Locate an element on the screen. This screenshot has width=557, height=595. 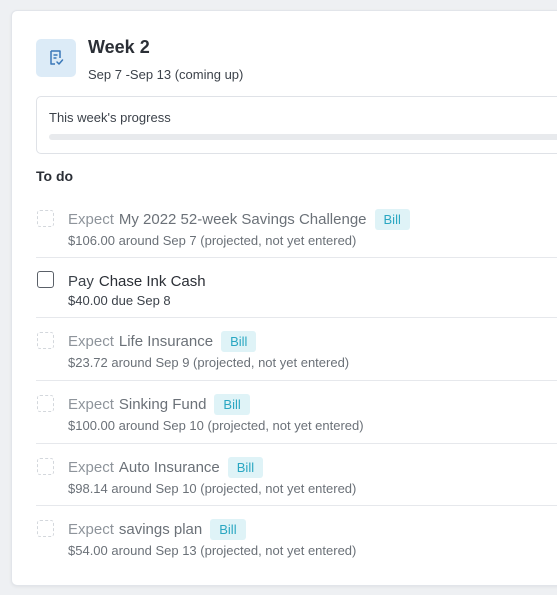
todo-name: My 2022 52-week Savings Challenge is located at coordinates (242, 219).